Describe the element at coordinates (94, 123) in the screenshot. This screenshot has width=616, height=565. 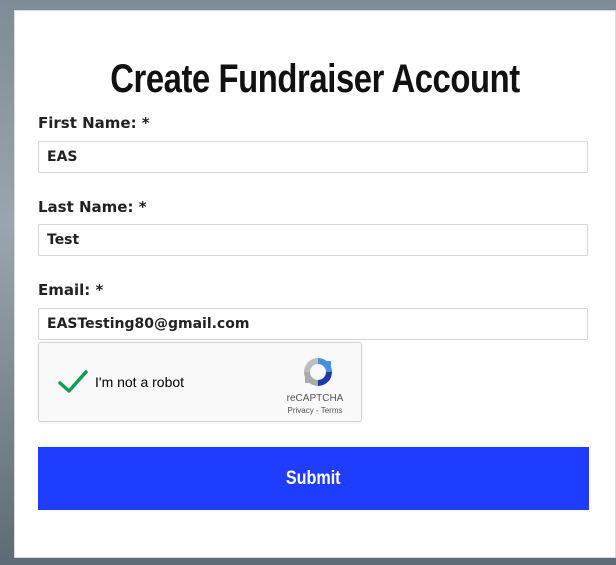
I see `first-name-label: First Name: *` at that location.